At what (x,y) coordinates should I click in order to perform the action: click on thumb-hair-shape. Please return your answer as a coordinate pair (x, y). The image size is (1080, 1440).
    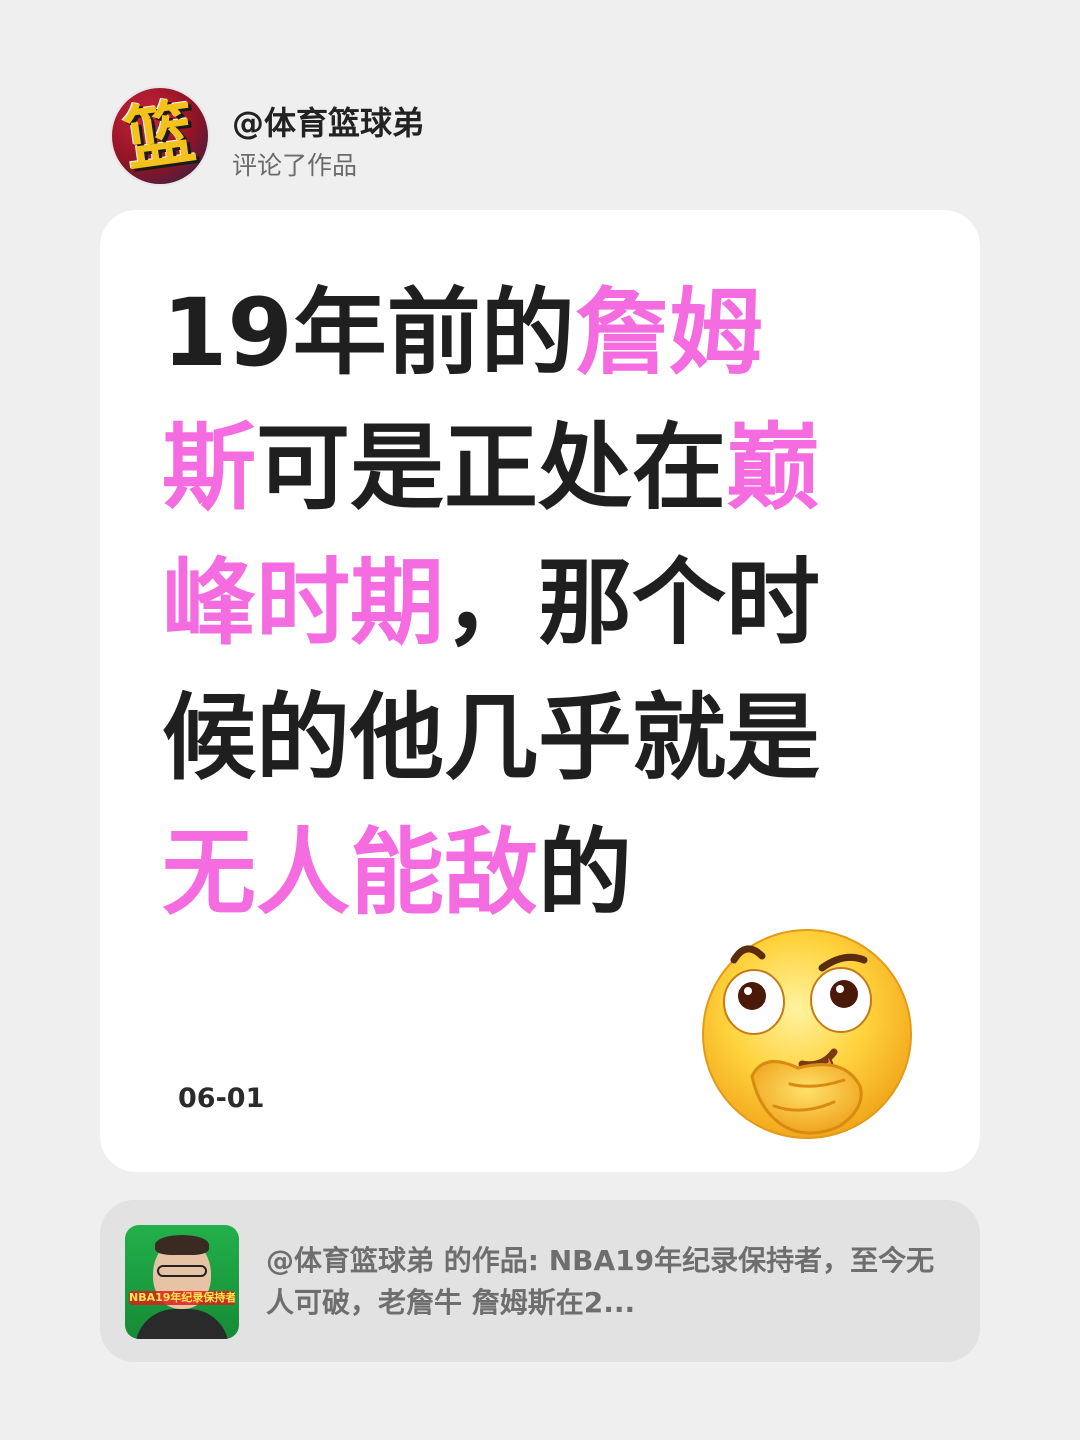
    Looking at the image, I should click on (182, 1245).